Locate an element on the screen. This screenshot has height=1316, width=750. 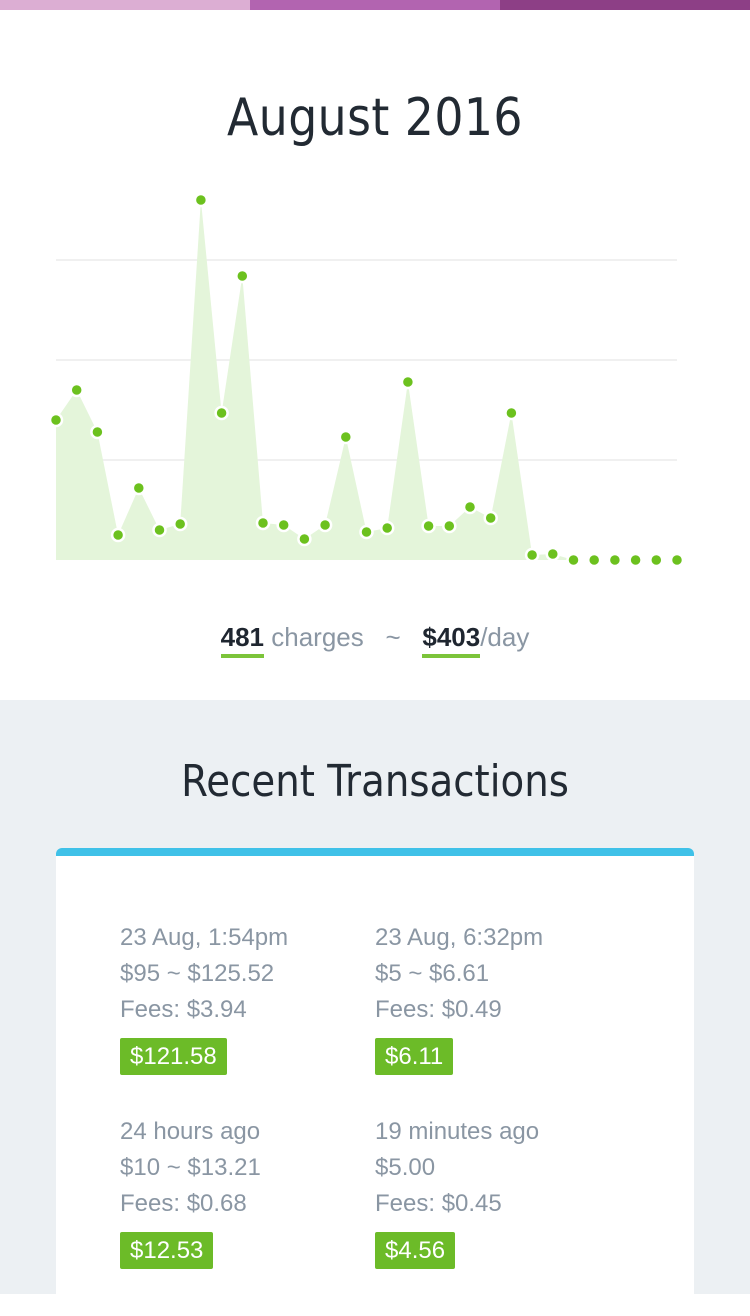
per-day-value: $403 is located at coordinates (451, 640).